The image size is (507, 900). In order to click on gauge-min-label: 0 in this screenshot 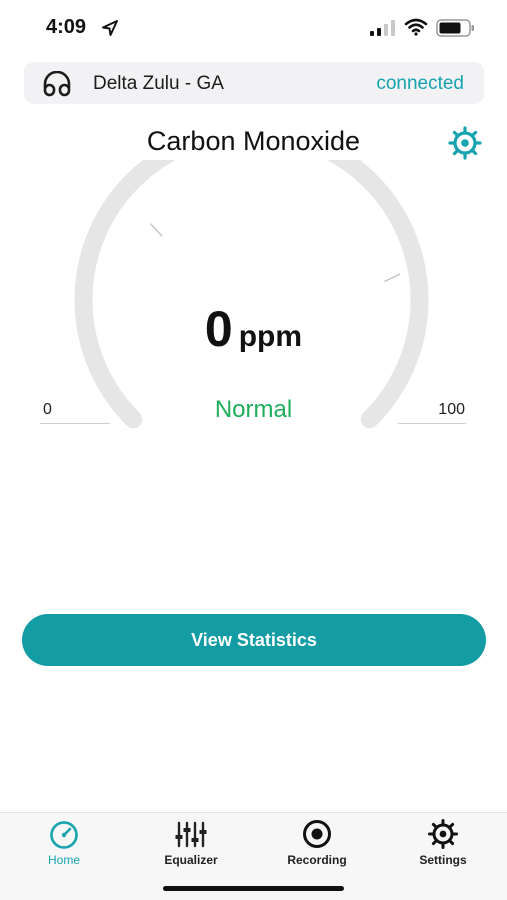, I will do `click(47, 409)`.